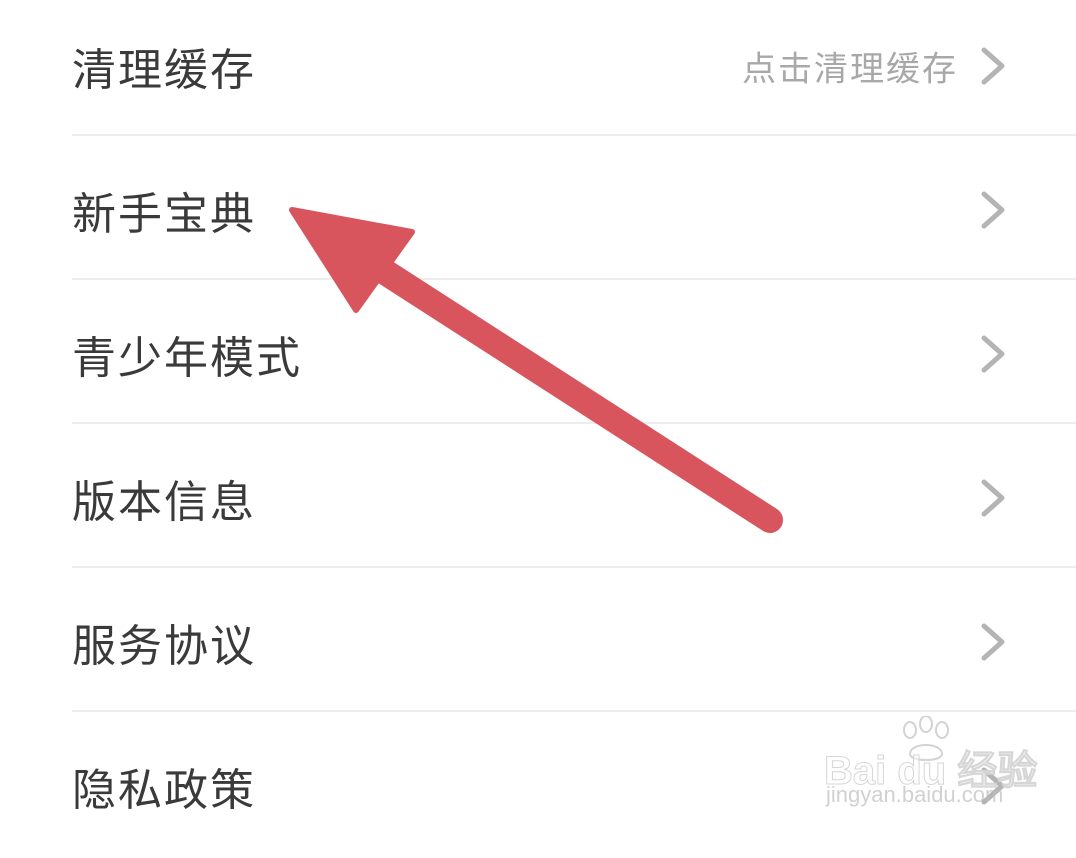 This screenshot has height=858, width=1076. What do you see at coordinates (164, 214) in the screenshot?
I see `settings-item-label: 新手宝典` at bounding box center [164, 214].